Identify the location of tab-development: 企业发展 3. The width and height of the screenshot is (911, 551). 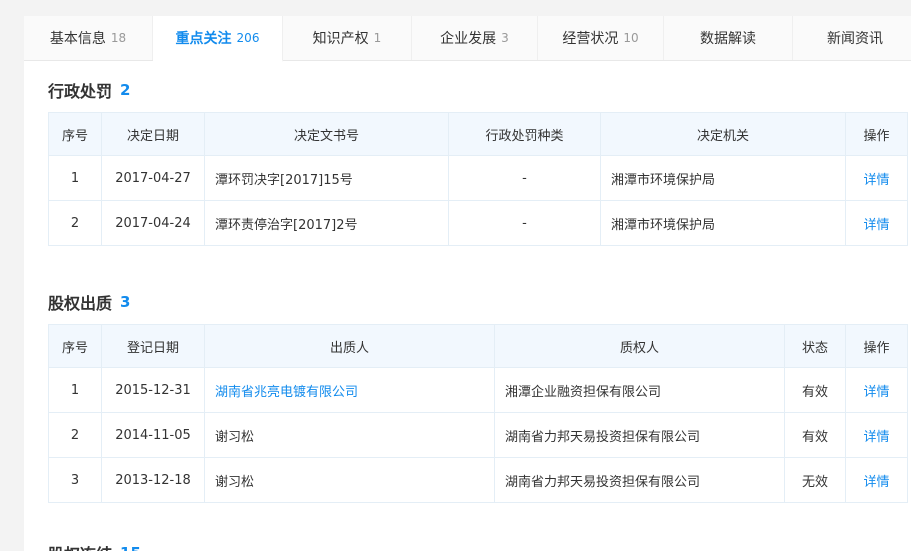
(475, 38).